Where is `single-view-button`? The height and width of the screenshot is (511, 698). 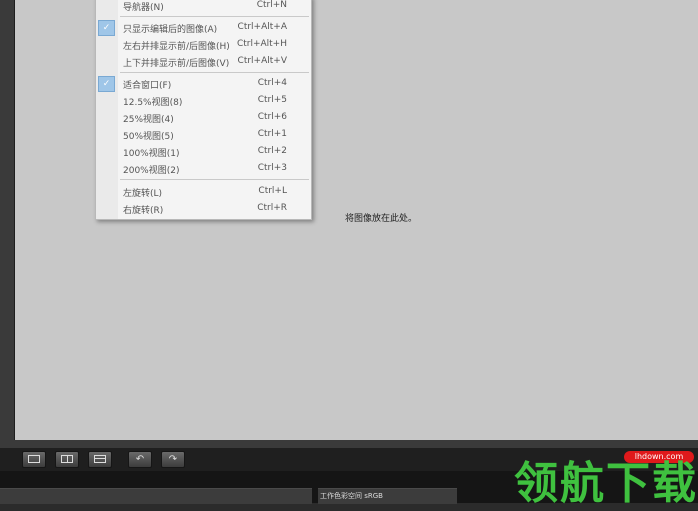
single-view-button is located at coordinates (34, 459).